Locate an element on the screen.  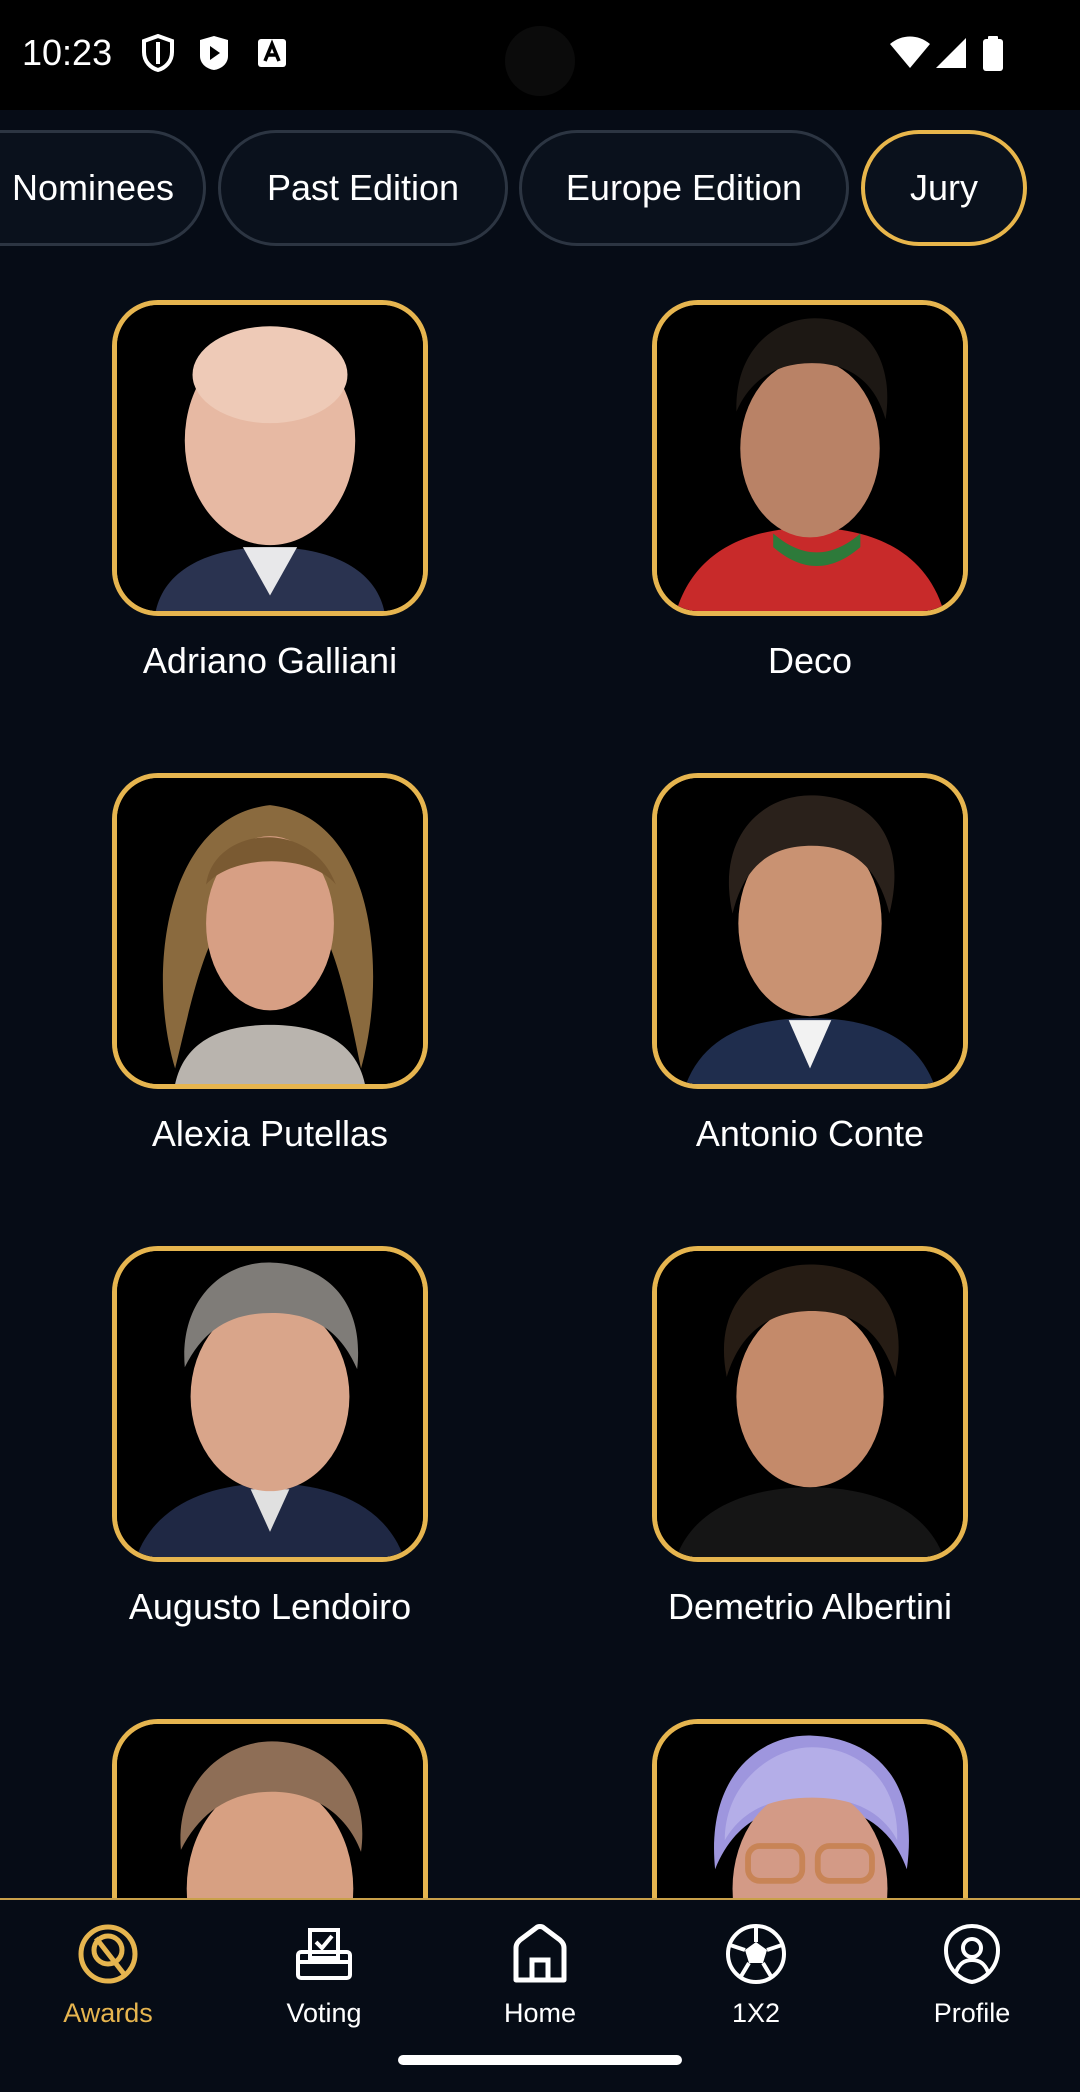
profile-icon is located at coordinates (972, 1954).